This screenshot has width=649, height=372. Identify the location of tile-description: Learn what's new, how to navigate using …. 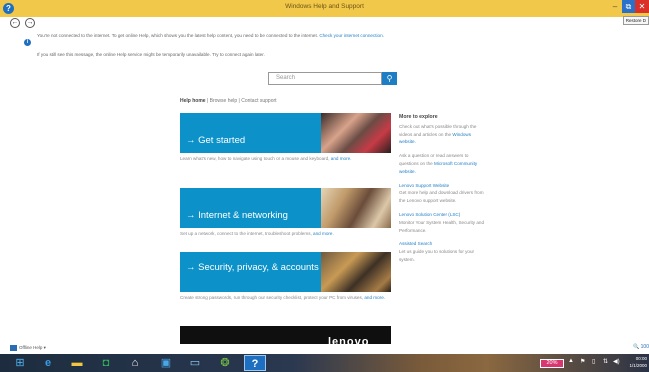
(287, 158).